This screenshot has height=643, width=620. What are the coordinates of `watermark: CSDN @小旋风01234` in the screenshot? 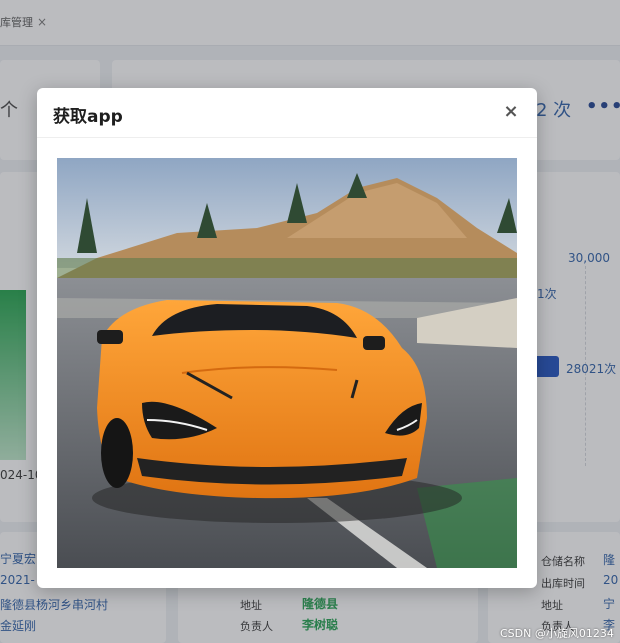 It's located at (557, 633).